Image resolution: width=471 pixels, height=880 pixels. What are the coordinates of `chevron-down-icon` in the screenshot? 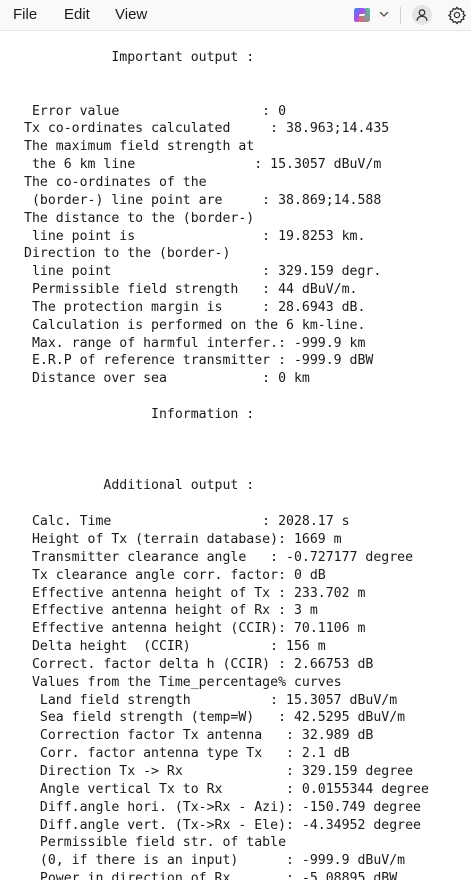 It's located at (384, 14).